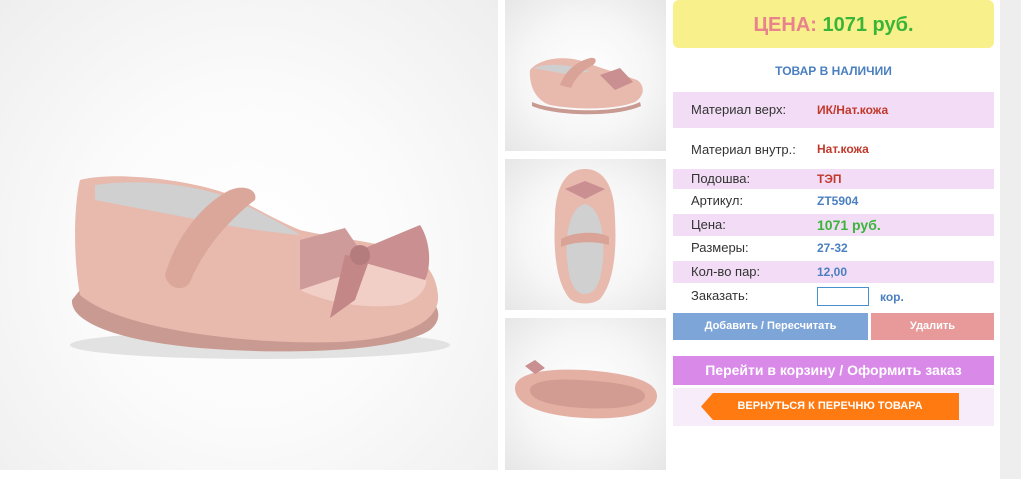 The image size is (1021, 479). I want to click on detail-value: ИК/Нат.кожа, so click(853, 110).